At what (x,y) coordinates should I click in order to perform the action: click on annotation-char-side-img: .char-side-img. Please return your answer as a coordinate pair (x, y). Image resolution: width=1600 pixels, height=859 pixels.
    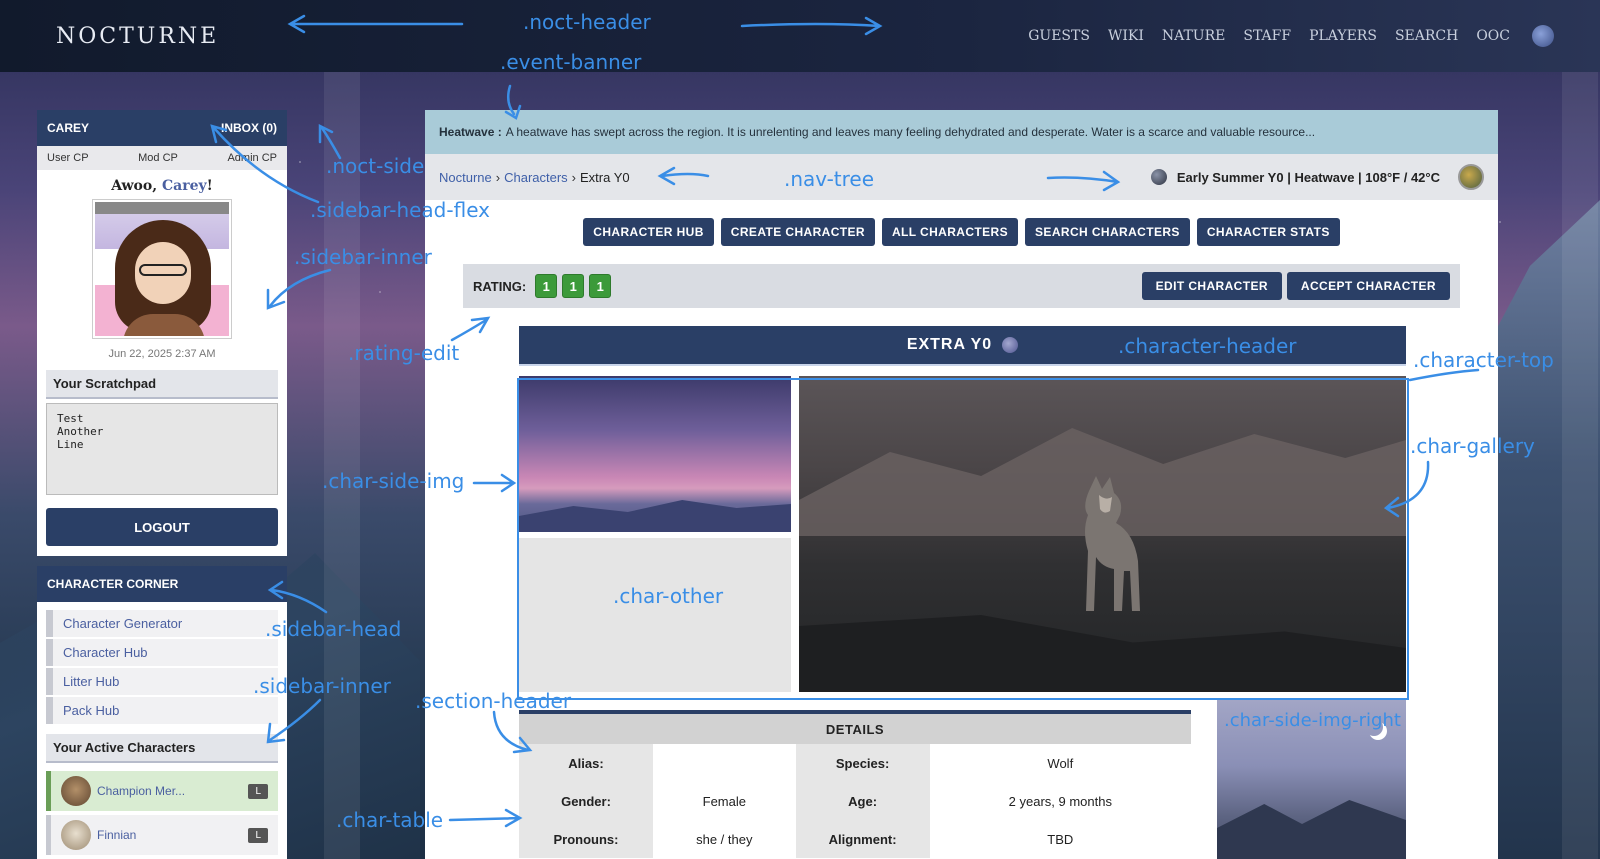
    Looking at the image, I should click on (393, 481).